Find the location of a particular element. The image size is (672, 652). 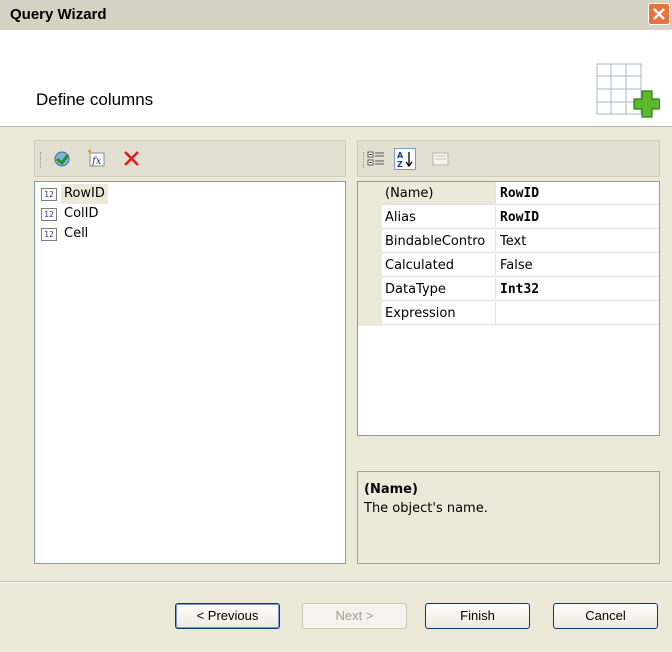

property-row: Alias RowID is located at coordinates (508, 218).